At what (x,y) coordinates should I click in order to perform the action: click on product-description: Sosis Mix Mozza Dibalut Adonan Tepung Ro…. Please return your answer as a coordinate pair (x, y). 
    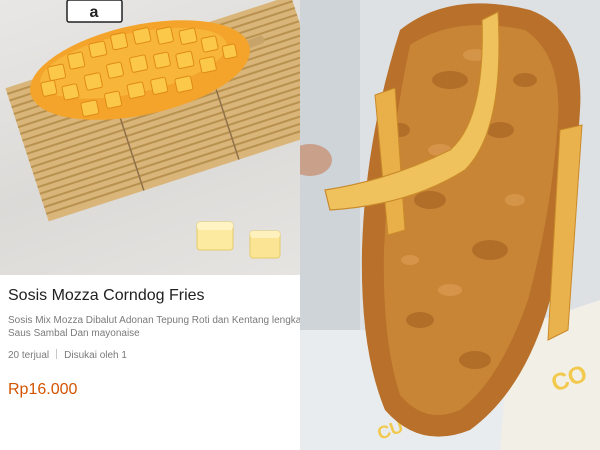
    Looking at the image, I should click on (154, 327).